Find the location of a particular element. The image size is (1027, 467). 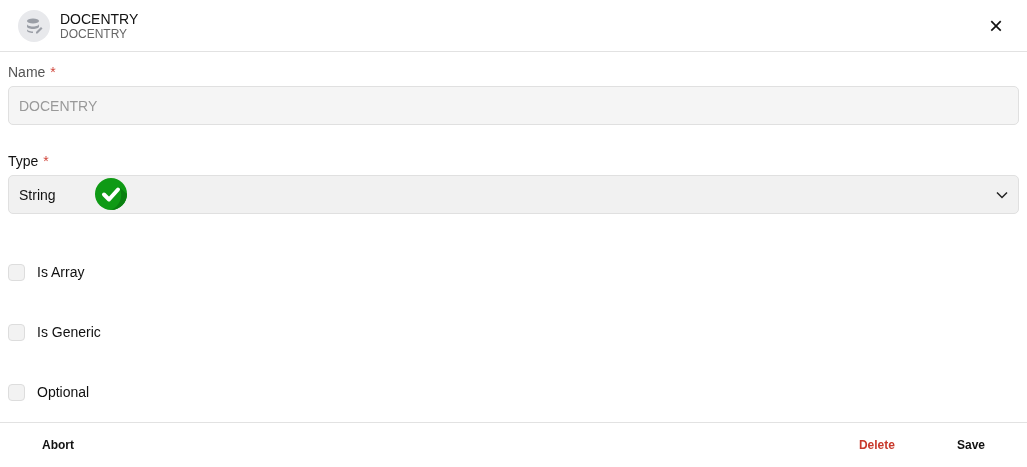

type-select: String is located at coordinates (513, 195).